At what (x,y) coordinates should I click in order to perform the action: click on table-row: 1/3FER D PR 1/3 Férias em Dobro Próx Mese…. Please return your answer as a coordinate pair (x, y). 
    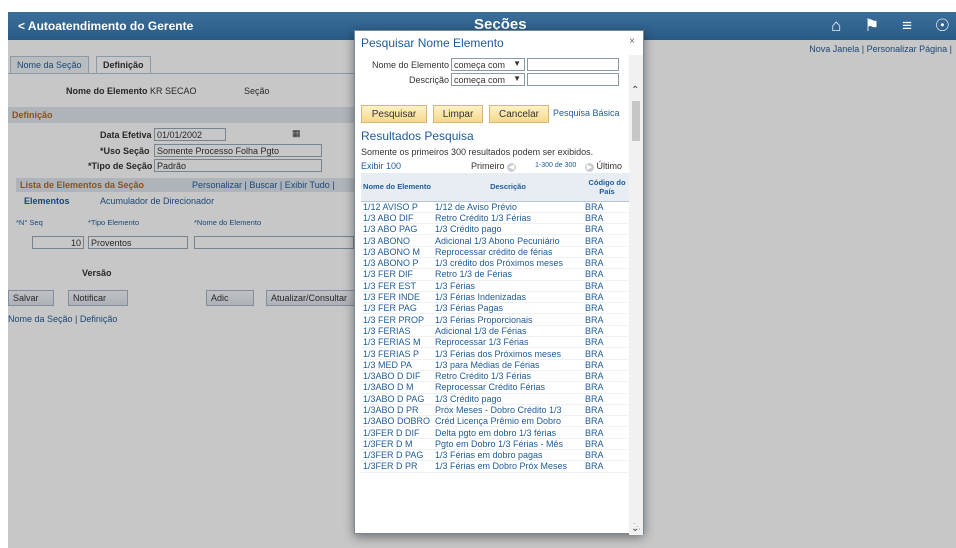
    Looking at the image, I should click on (496, 466).